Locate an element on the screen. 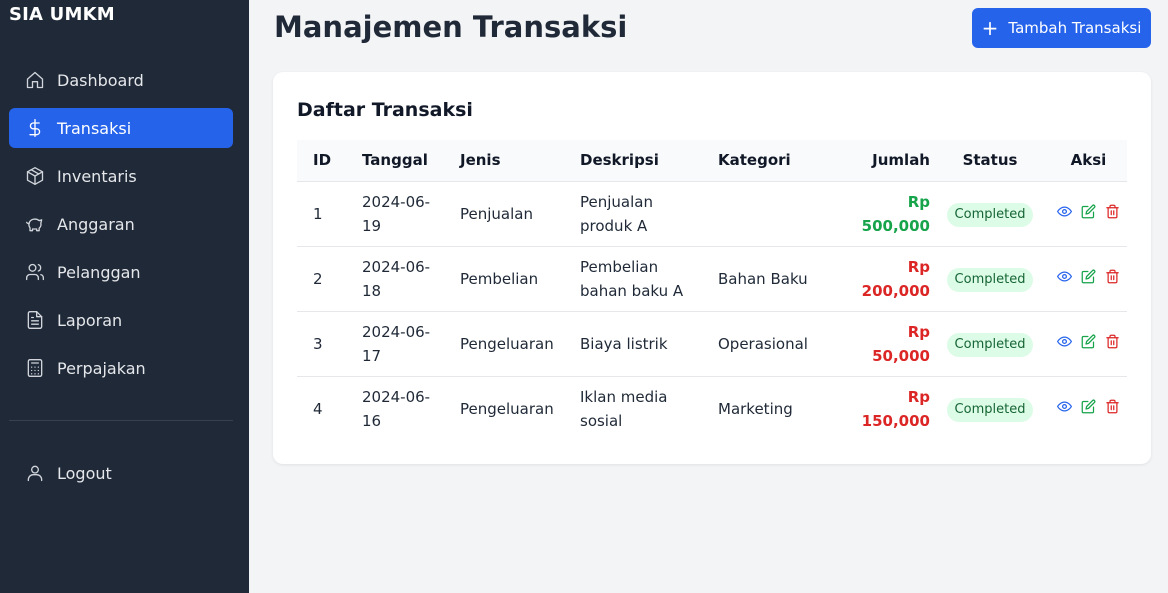 The image size is (1168, 593). deskripsi-part: produk A is located at coordinates (614, 225).